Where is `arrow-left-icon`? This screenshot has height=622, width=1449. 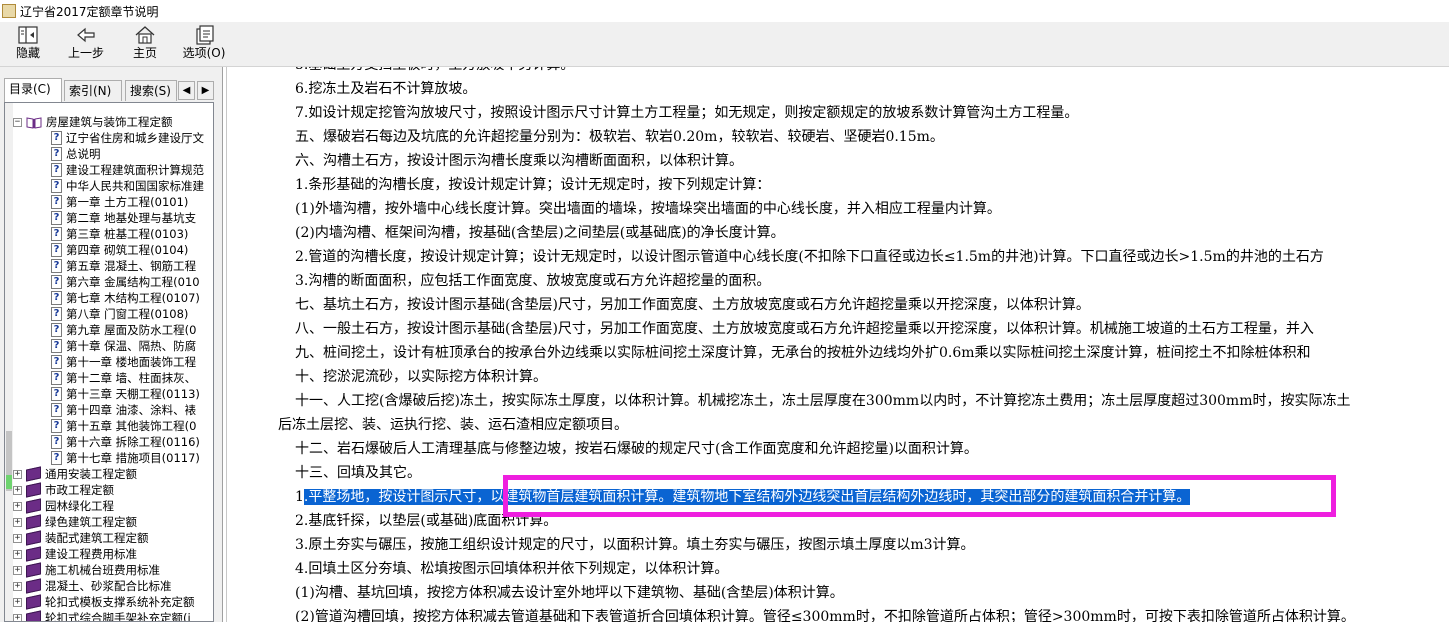 arrow-left-icon is located at coordinates (86, 35).